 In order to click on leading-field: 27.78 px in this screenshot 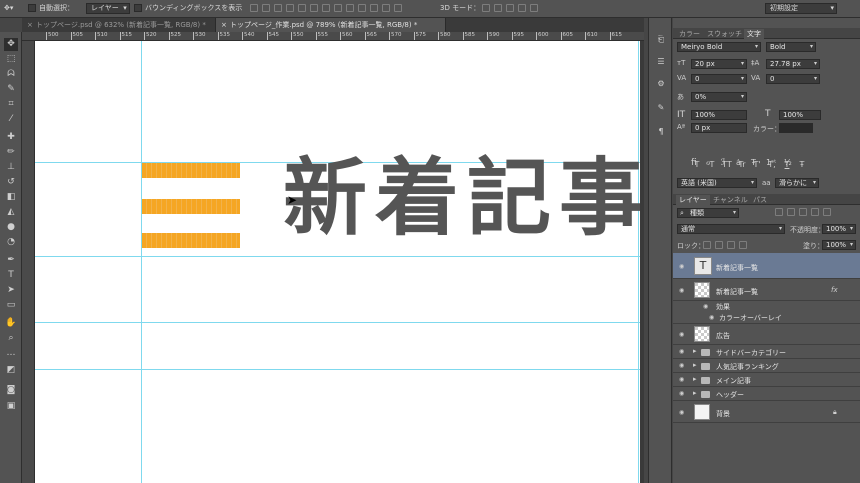, I will do `click(793, 64)`.